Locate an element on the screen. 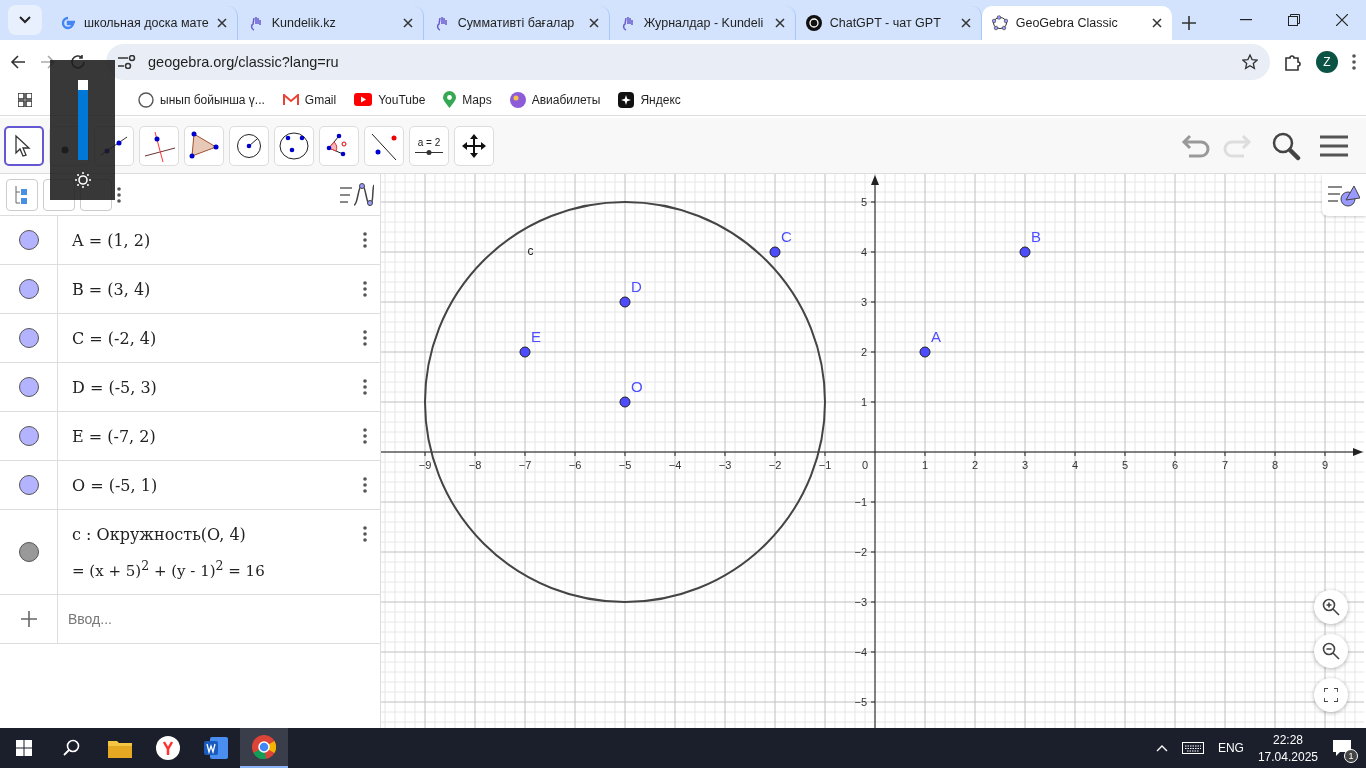 This screenshot has width=1366, height=768. tab-title: Журналдар - Kundeli is located at coordinates (704, 23).